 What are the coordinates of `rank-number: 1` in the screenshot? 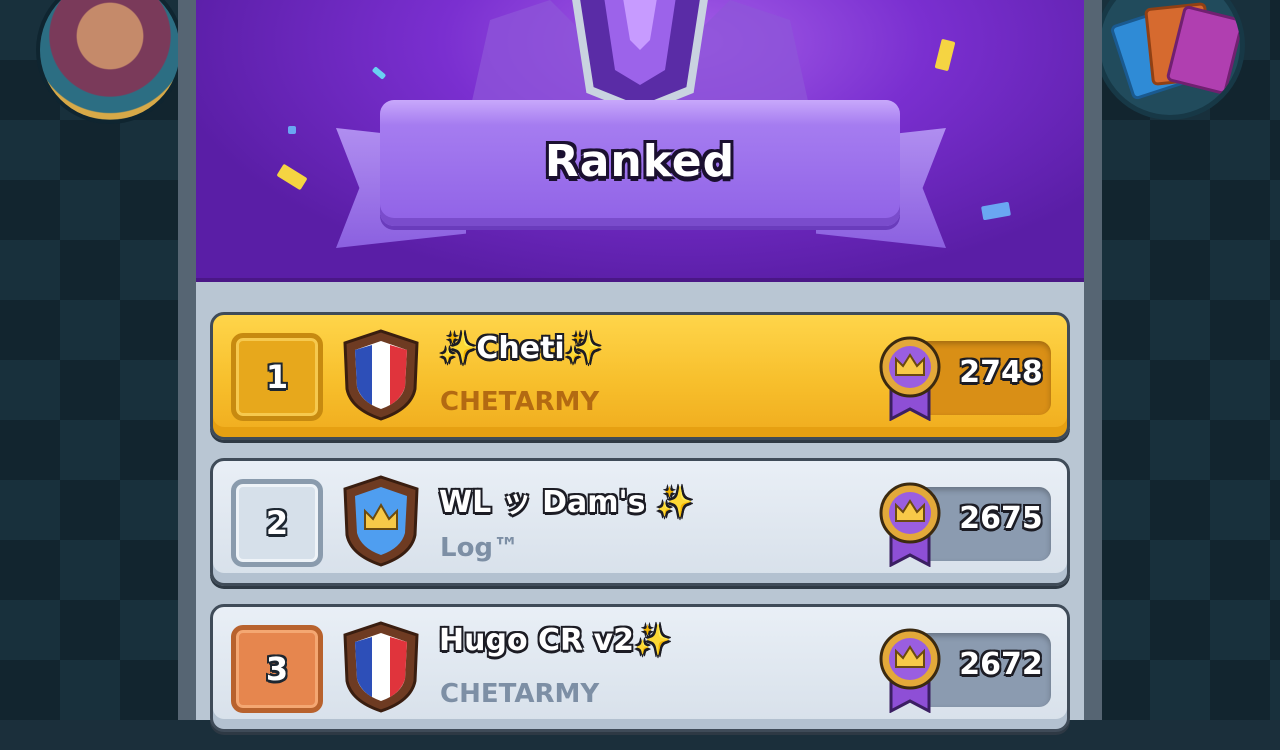 It's located at (277, 377).